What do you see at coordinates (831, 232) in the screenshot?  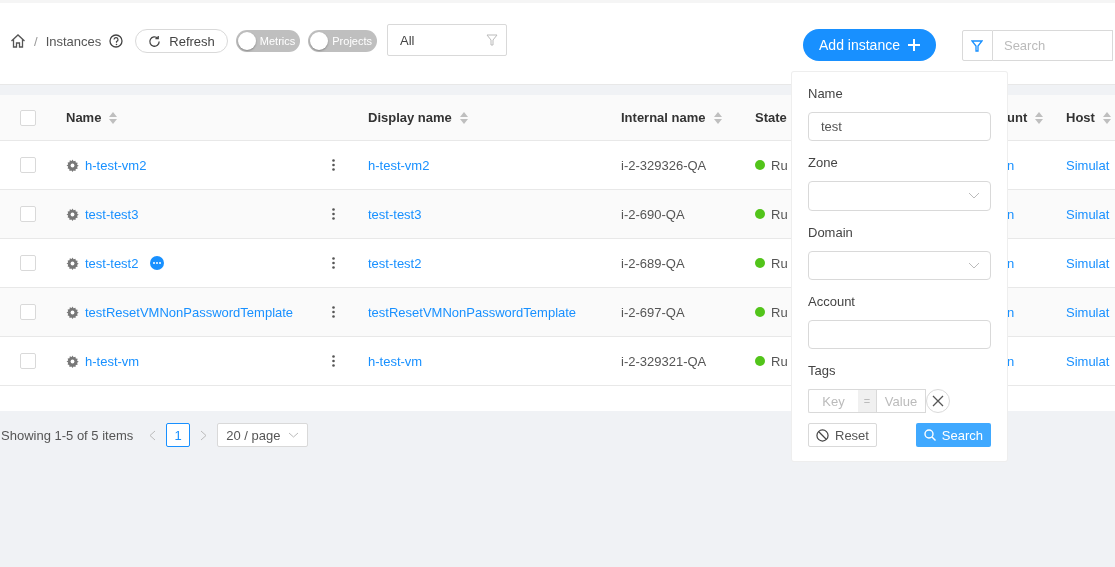 I see `field-label: Domain` at bounding box center [831, 232].